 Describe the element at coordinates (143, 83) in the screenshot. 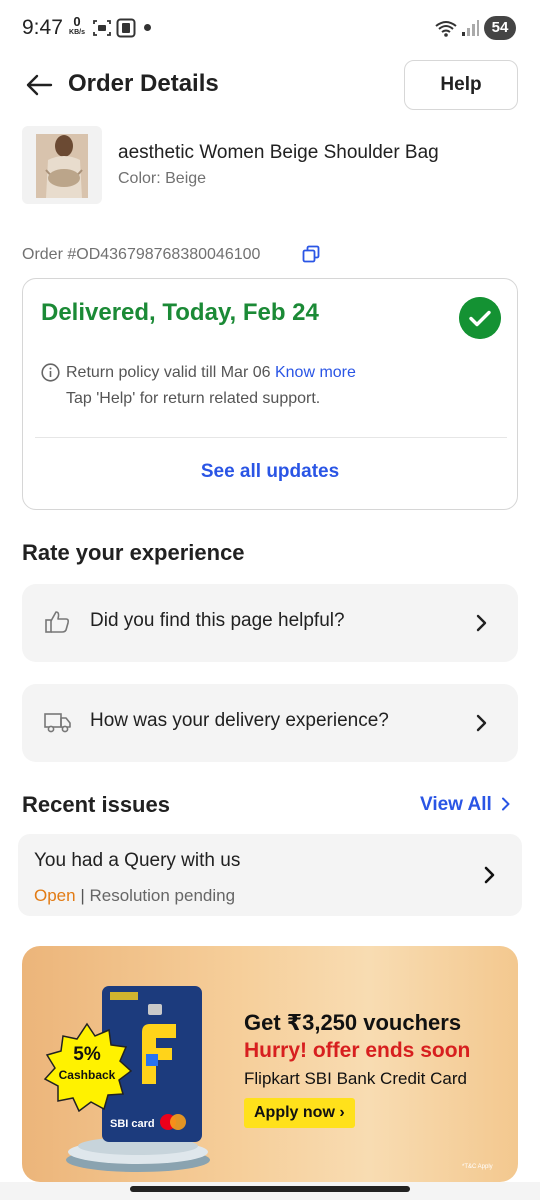

I see `page-title: Order Details` at that location.